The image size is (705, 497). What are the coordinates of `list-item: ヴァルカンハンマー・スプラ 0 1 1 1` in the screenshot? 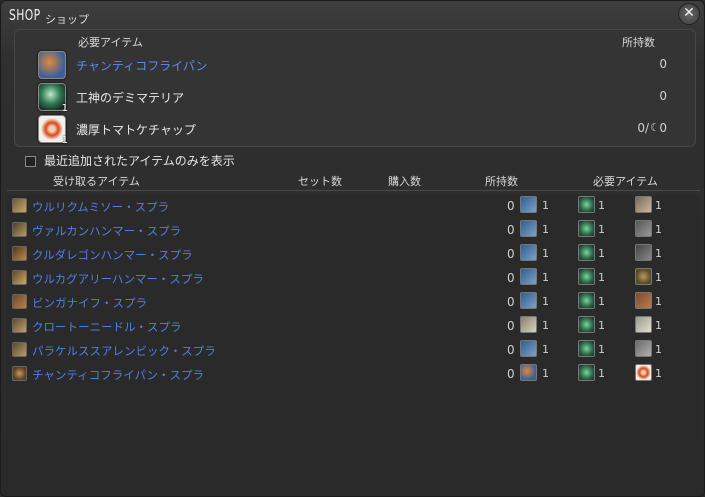 It's located at (353, 231).